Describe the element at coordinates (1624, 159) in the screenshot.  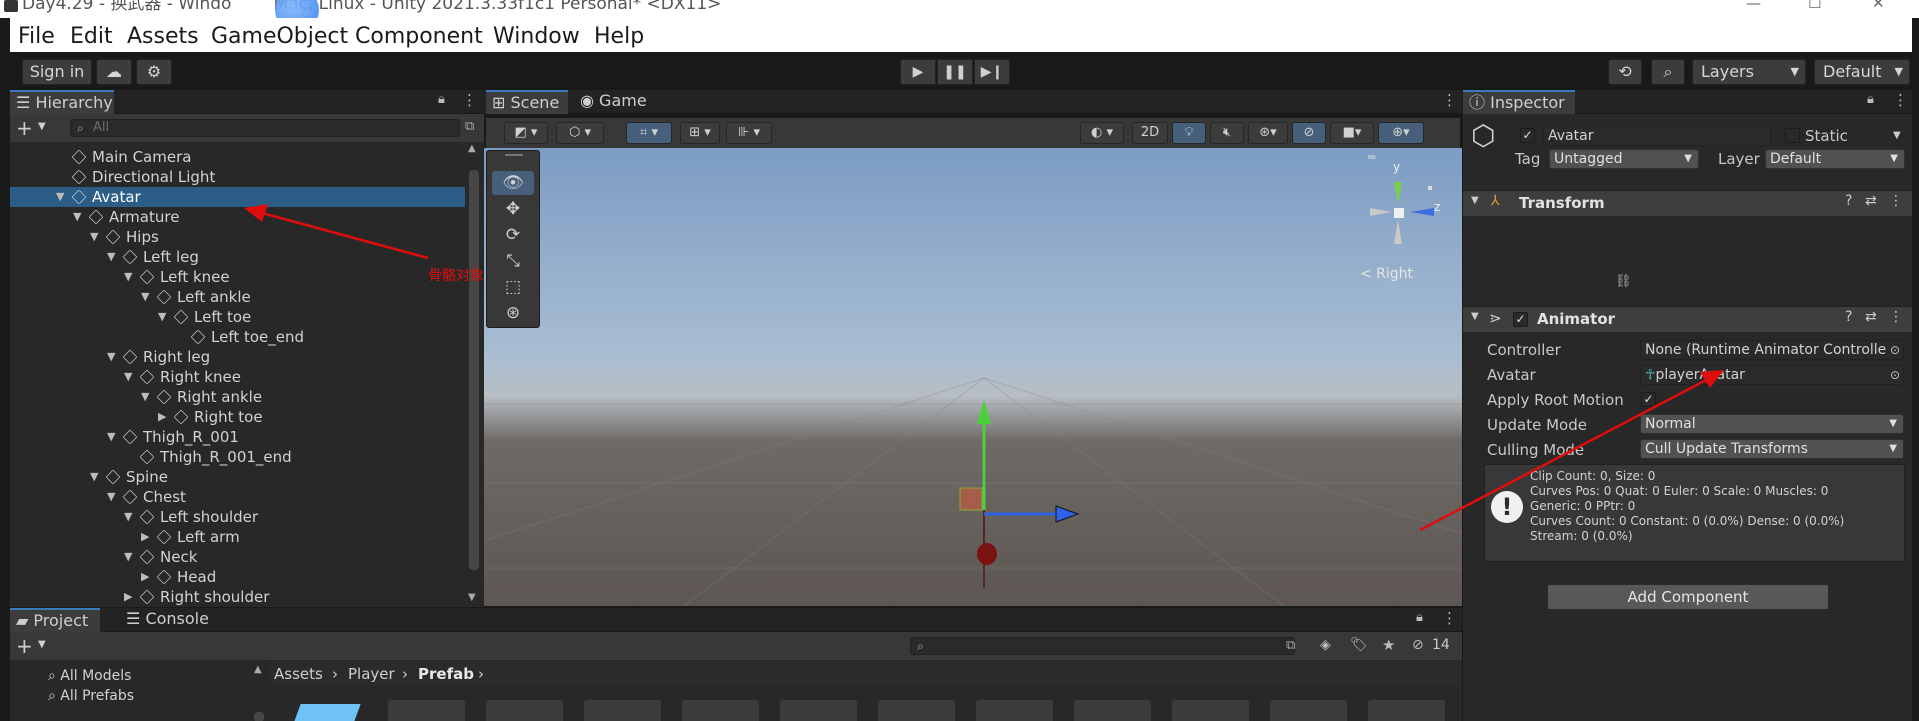
I see `tag-dropdown: Untagged ▼` at that location.